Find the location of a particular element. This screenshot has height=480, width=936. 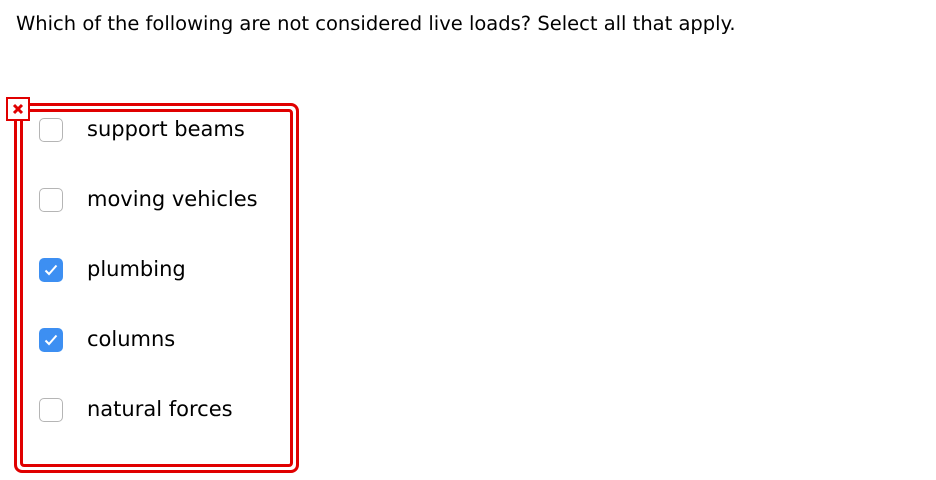

option-label: support beams is located at coordinates (166, 130).